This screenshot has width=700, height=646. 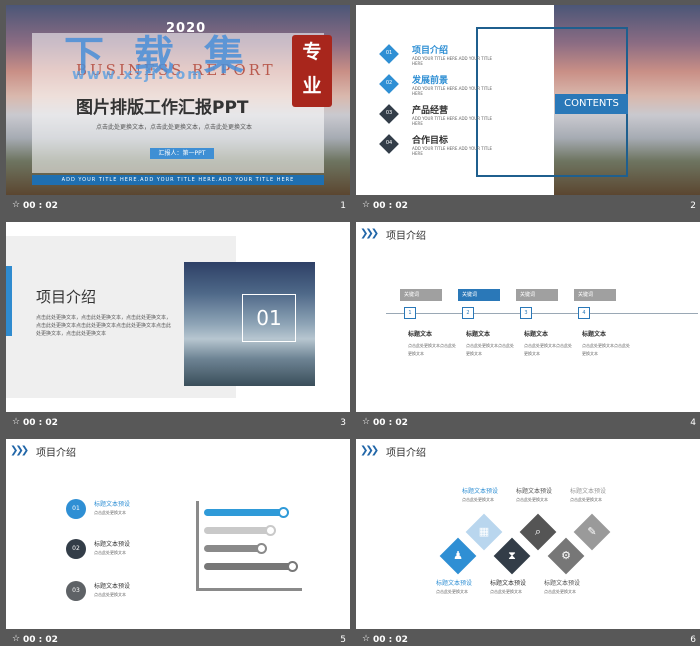 What do you see at coordinates (534, 491) in the screenshot?
I see `top-item-title-2: 标题文本预设` at bounding box center [534, 491].